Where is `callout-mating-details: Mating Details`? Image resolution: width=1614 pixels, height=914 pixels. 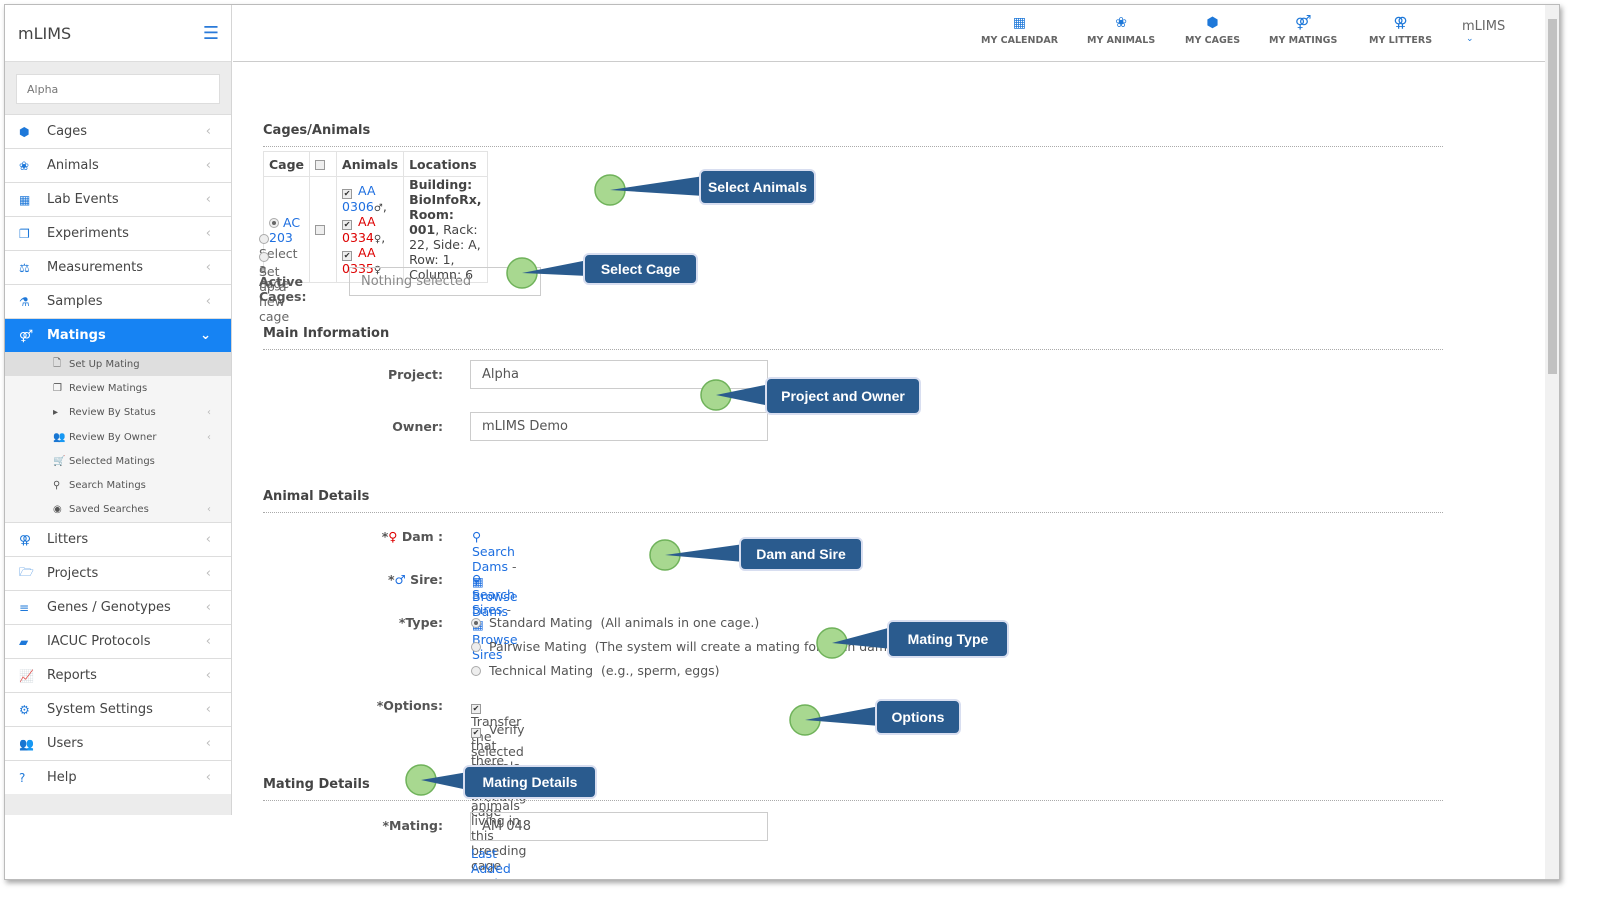
callout-mating-details: Mating Details is located at coordinates (501, 781).